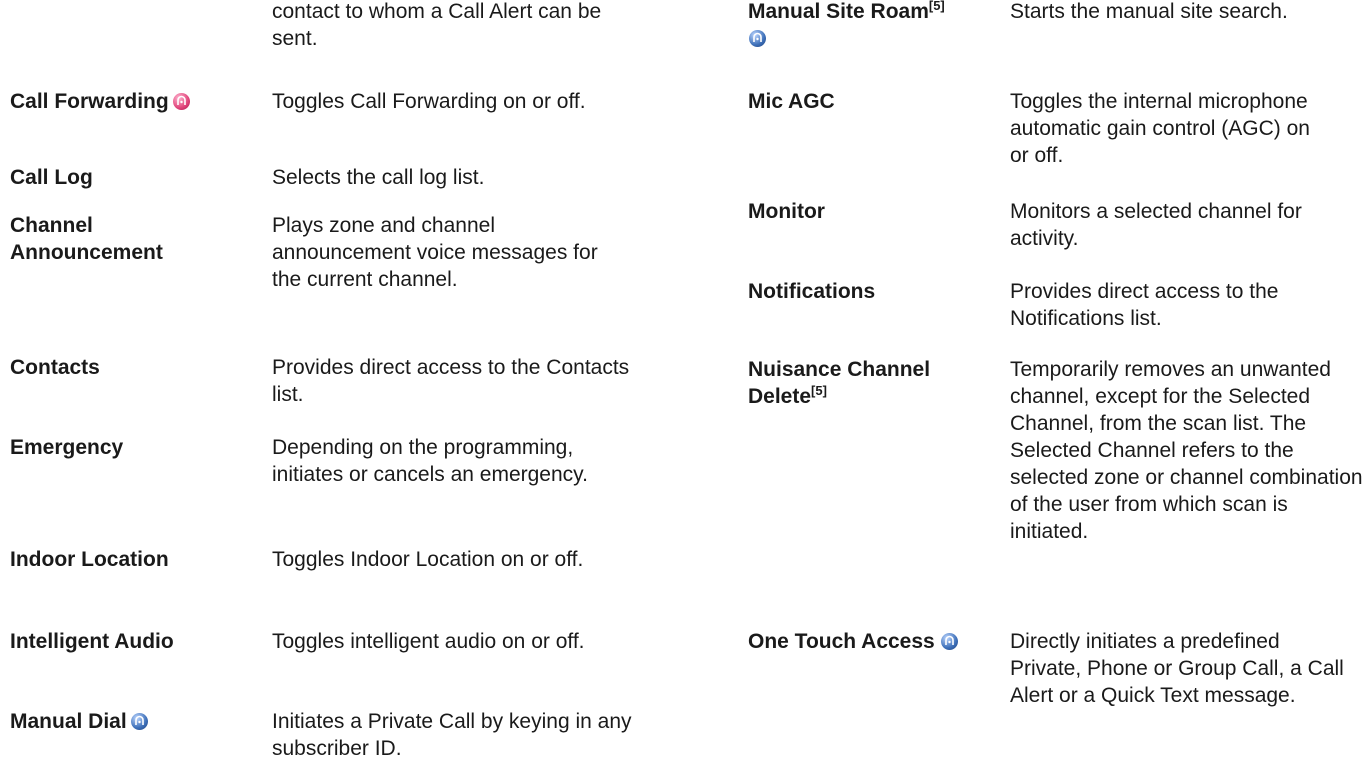 The image size is (1368, 766). I want to click on entry-term: One Touch Access, so click(870, 641).